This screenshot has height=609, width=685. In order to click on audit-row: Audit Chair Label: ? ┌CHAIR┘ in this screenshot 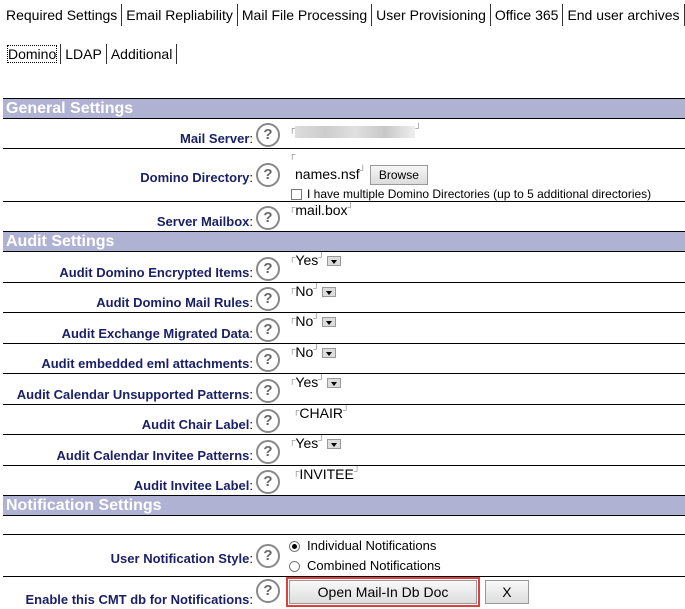, I will do `click(344, 419)`.